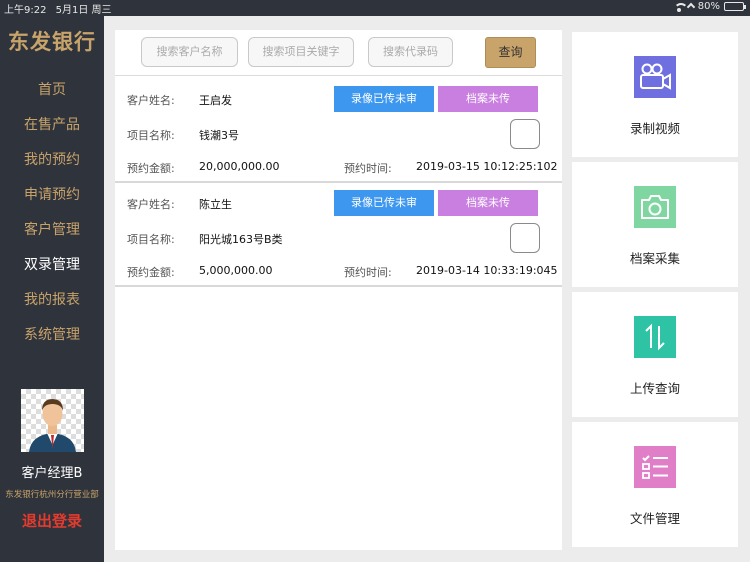 The height and width of the screenshot is (562, 750). I want to click on project-name: 阳光城163号B类, so click(241, 239).